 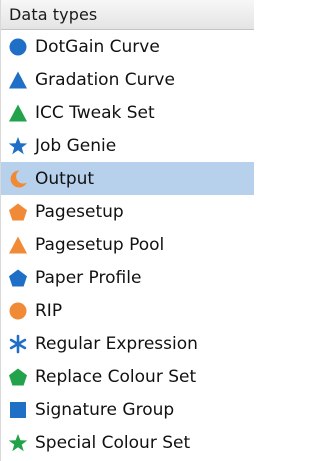 What do you see at coordinates (113, 442) in the screenshot?
I see `list-item-label: Special Colour Set` at bounding box center [113, 442].